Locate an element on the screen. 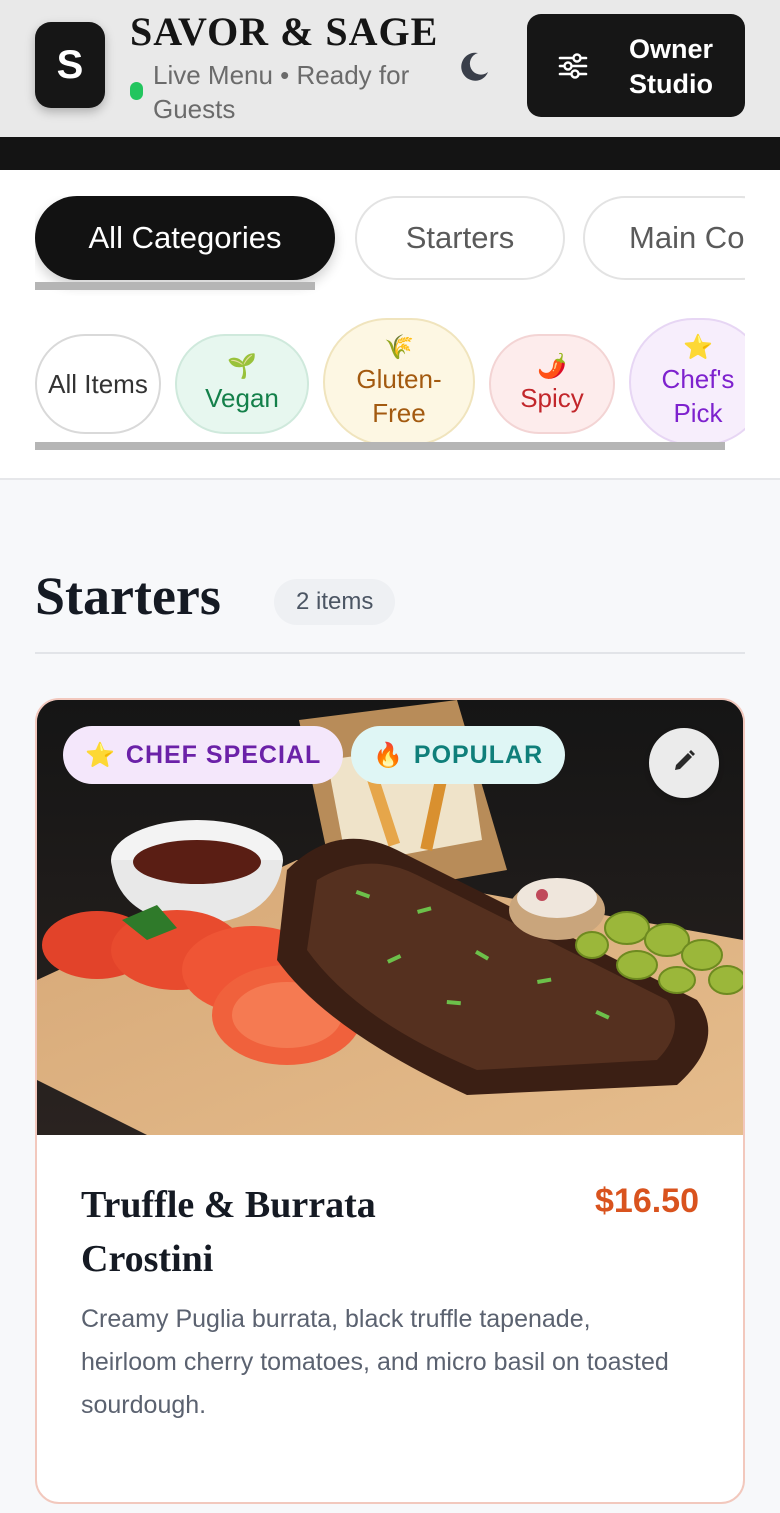  diet-filter-label: All Items is located at coordinates (98, 384).